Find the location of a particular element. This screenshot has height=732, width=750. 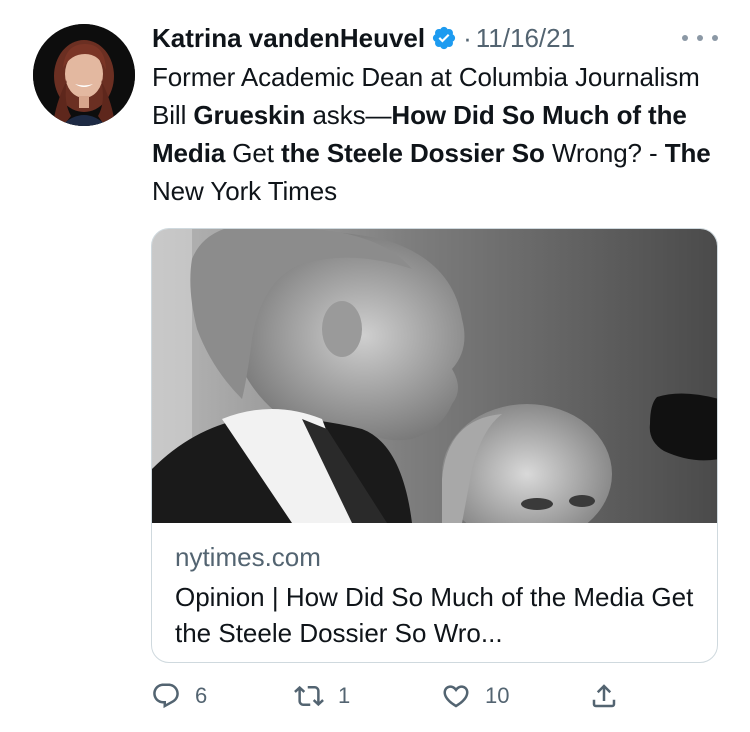

tweet-header: Katrina vandenHeuvel · 11/16/21 is located at coordinates (363, 38).